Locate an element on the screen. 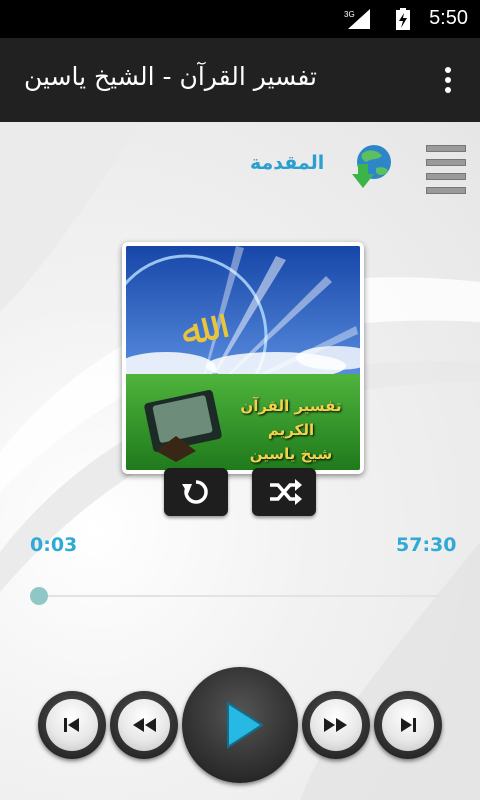 The height and width of the screenshot is (800, 480). rewind-icon is located at coordinates (144, 725).